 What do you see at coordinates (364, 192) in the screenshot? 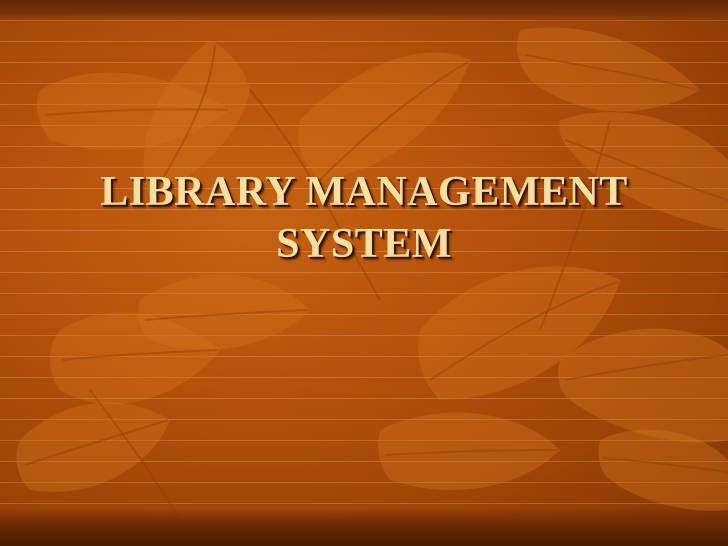
I see `slide-title-line-1: LIBRARY MANAGEMENT` at bounding box center [364, 192].